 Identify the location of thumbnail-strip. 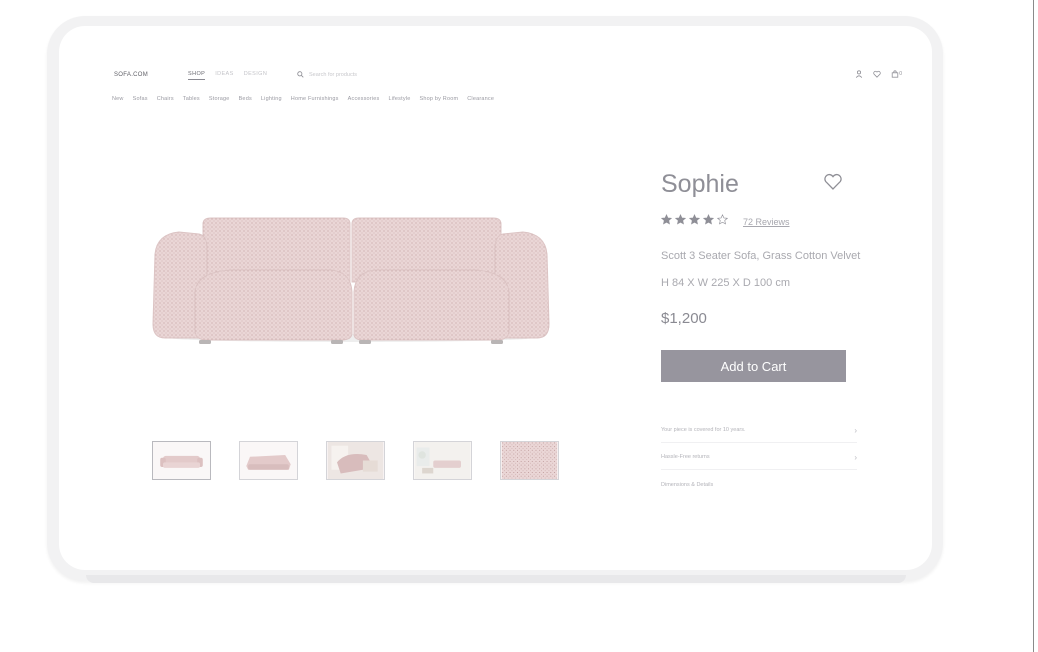
(355, 460).